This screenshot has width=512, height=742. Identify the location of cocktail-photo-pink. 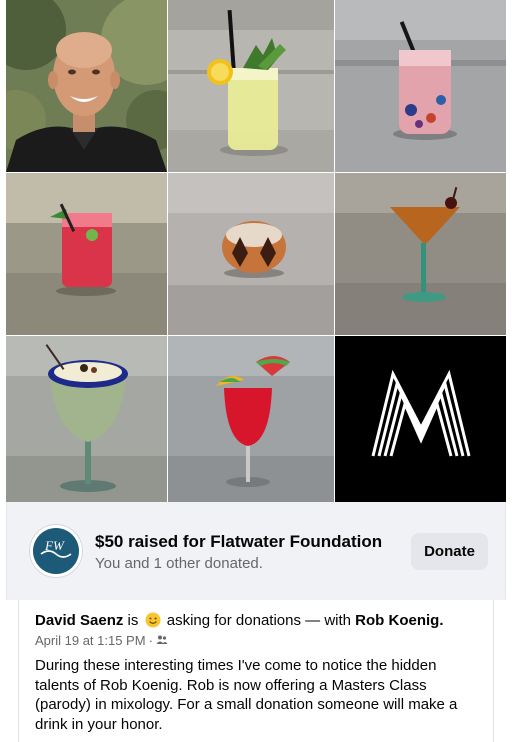
(420, 86).